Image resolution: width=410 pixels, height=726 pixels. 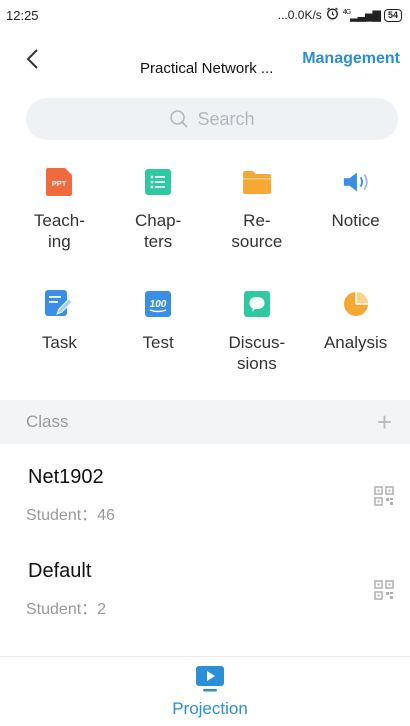 I want to click on teaching-button: PPT Teach- ing, so click(x=59, y=216).